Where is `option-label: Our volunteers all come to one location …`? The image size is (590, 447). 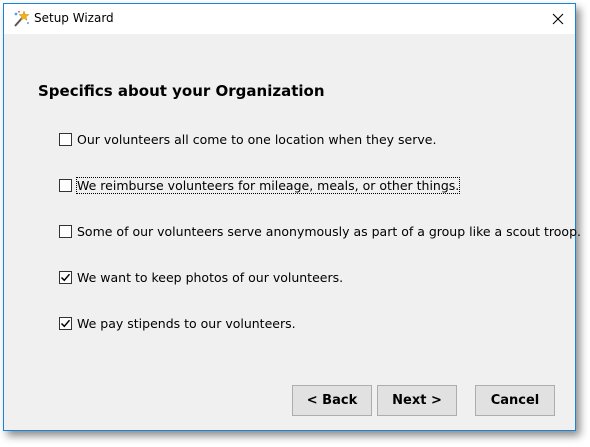
option-label: Our volunteers all come to one location … is located at coordinates (257, 139).